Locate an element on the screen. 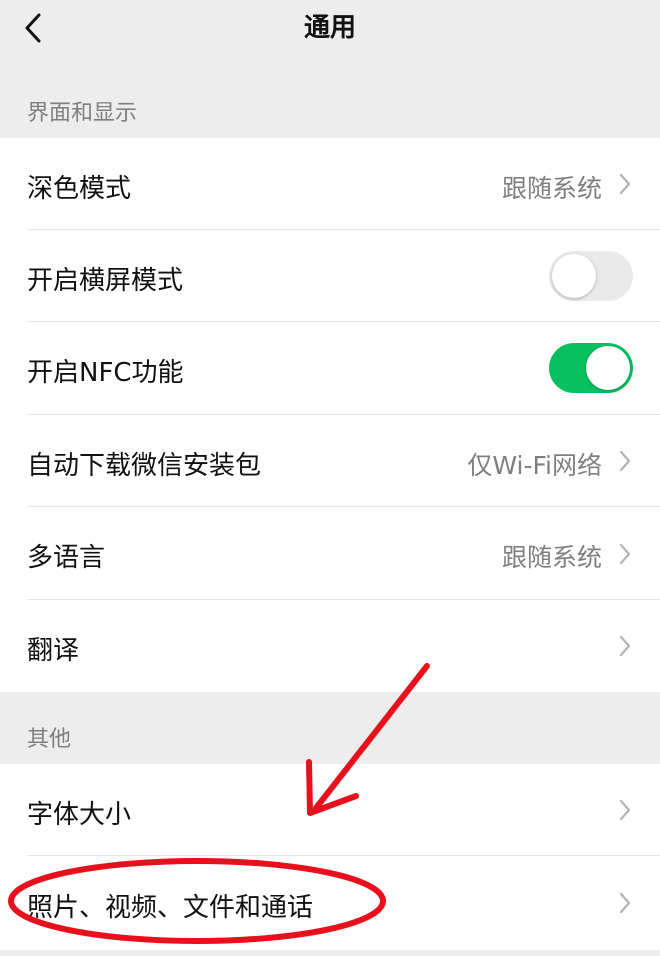 This screenshot has width=660, height=956. auto-download-label: 自动下载微信安装包 is located at coordinates (144, 466).